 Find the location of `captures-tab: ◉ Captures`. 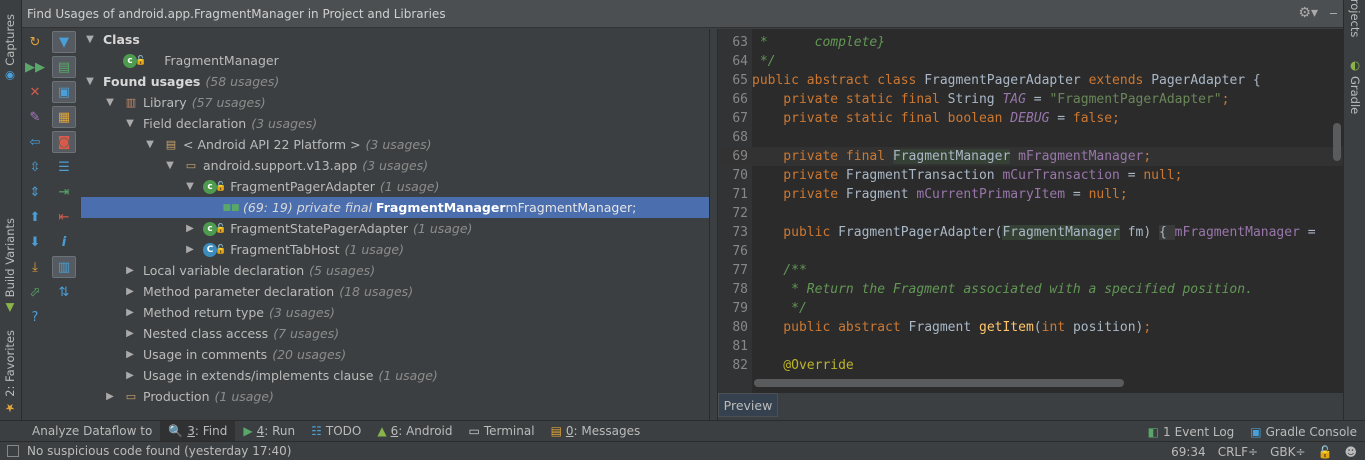

captures-tab: ◉ Captures is located at coordinates (10, 49).